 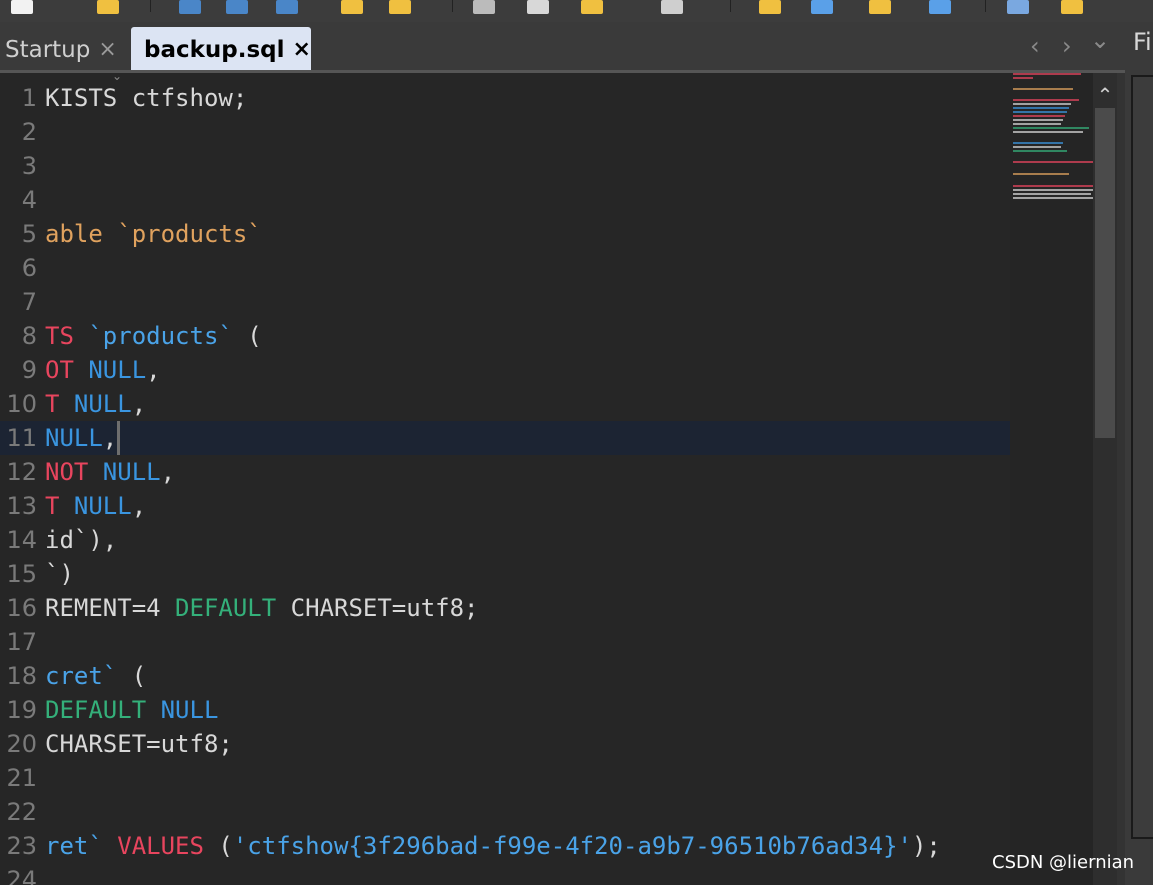 I want to click on code-text: TS `products` (, so click(x=153, y=336).